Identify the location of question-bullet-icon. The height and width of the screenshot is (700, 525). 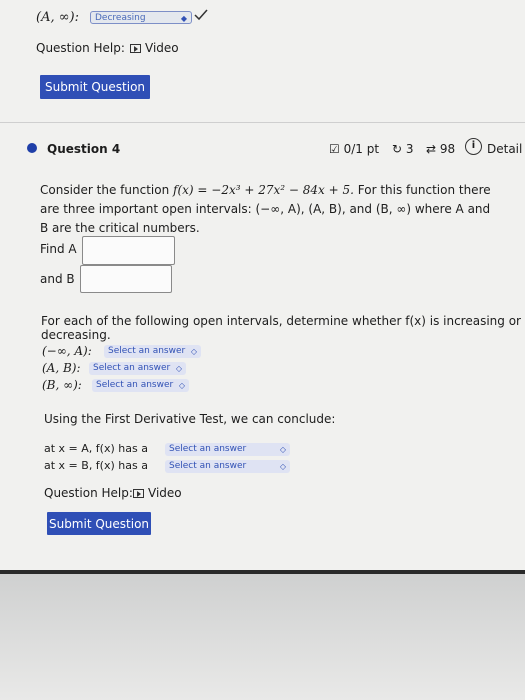
(32, 148).